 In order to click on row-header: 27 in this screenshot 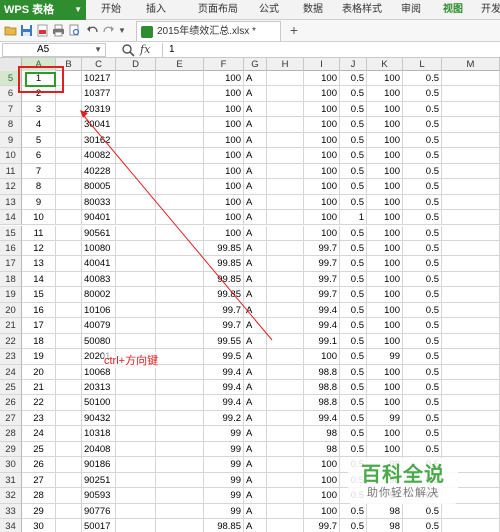, I will do `click(11, 418)`.